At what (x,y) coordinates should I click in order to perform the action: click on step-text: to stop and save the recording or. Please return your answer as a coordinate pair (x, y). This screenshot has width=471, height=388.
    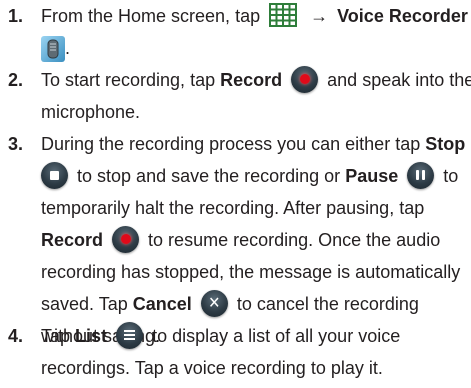
    Looking at the image, I should click on (209, 176).